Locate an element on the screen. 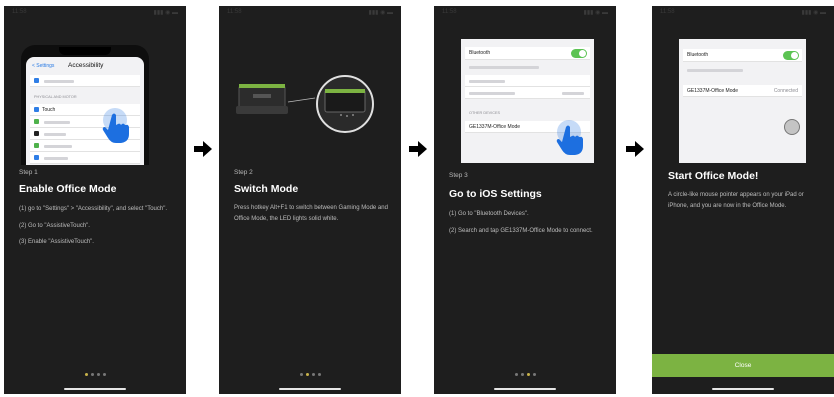 The width and height of the screenshot is (834, 397). accessibility-header: Accessibility is located at coordinates (86, 65).